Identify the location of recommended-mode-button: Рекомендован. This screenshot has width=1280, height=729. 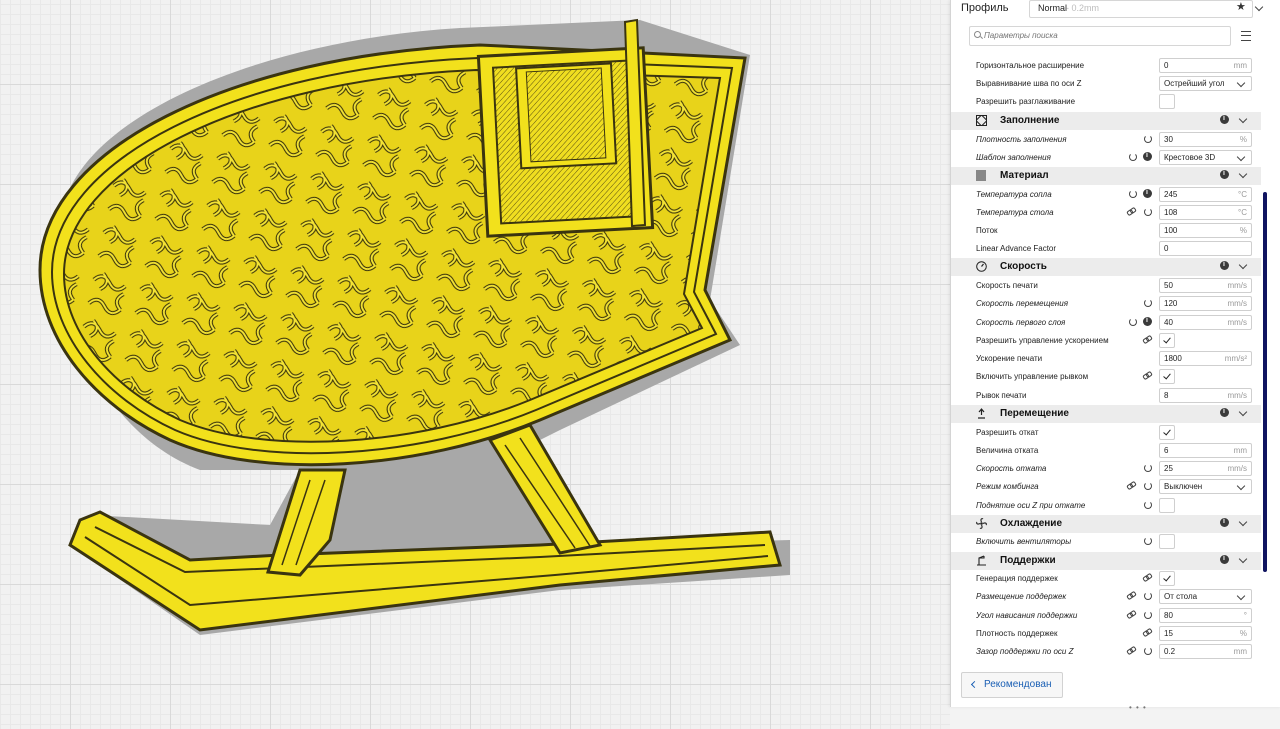
(1012, 685).